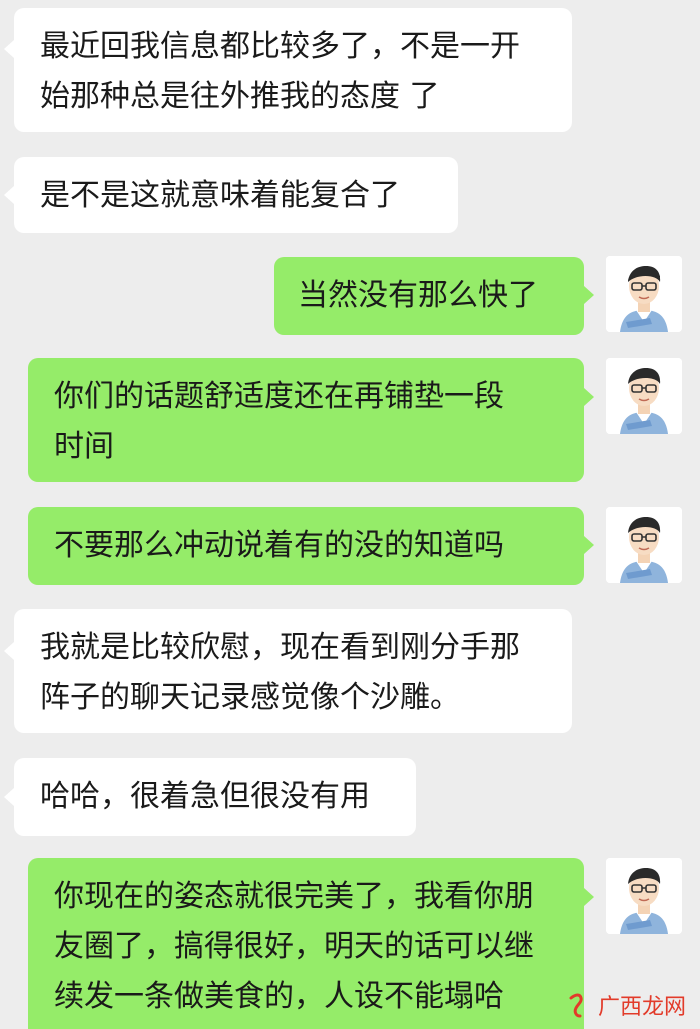 This screenshot has width=700, height=1029. I want to click on incoming-message-bubble: 我就是比较欣慰，现在看到刚分手那 阵子的聊天记录感觉像个沙雕。, so click(293, 671).